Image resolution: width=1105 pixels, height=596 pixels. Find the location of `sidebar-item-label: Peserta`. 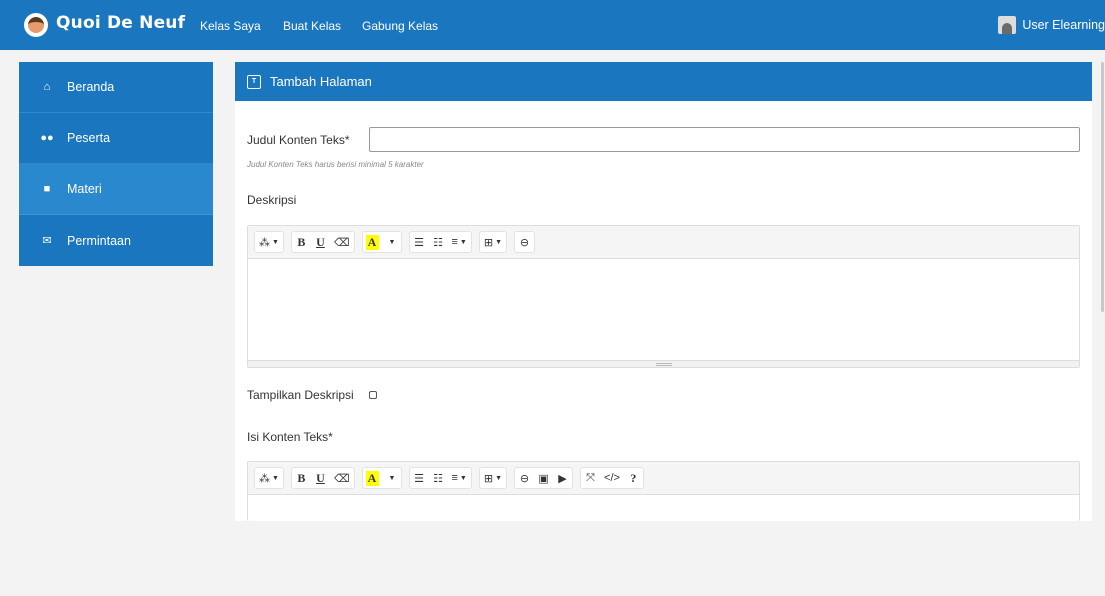

sidebar-item-label: Peserta is located at coordinates (89, 138).